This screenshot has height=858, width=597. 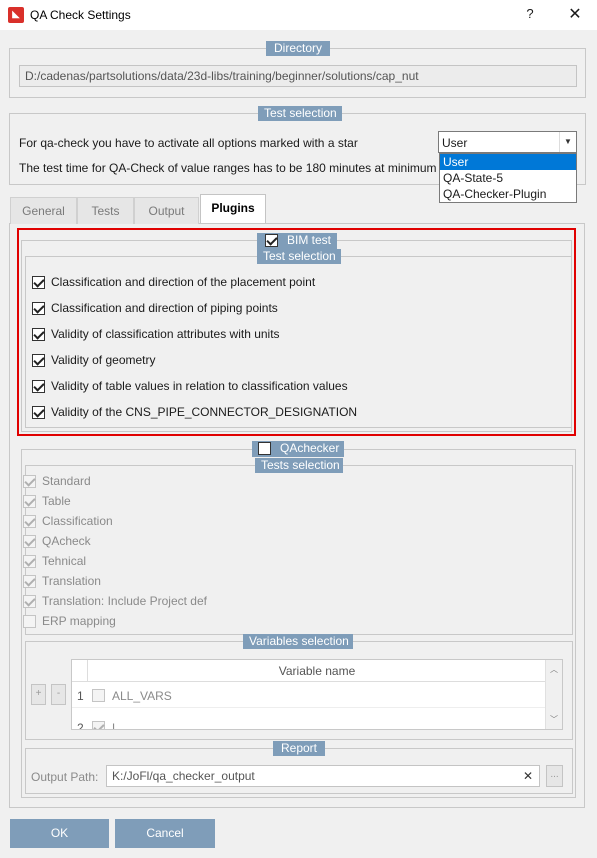 What do you see at coordinates (38, 694) in the screenshot?
I see `add-variable-button: +` at bounding box center [38, 694].